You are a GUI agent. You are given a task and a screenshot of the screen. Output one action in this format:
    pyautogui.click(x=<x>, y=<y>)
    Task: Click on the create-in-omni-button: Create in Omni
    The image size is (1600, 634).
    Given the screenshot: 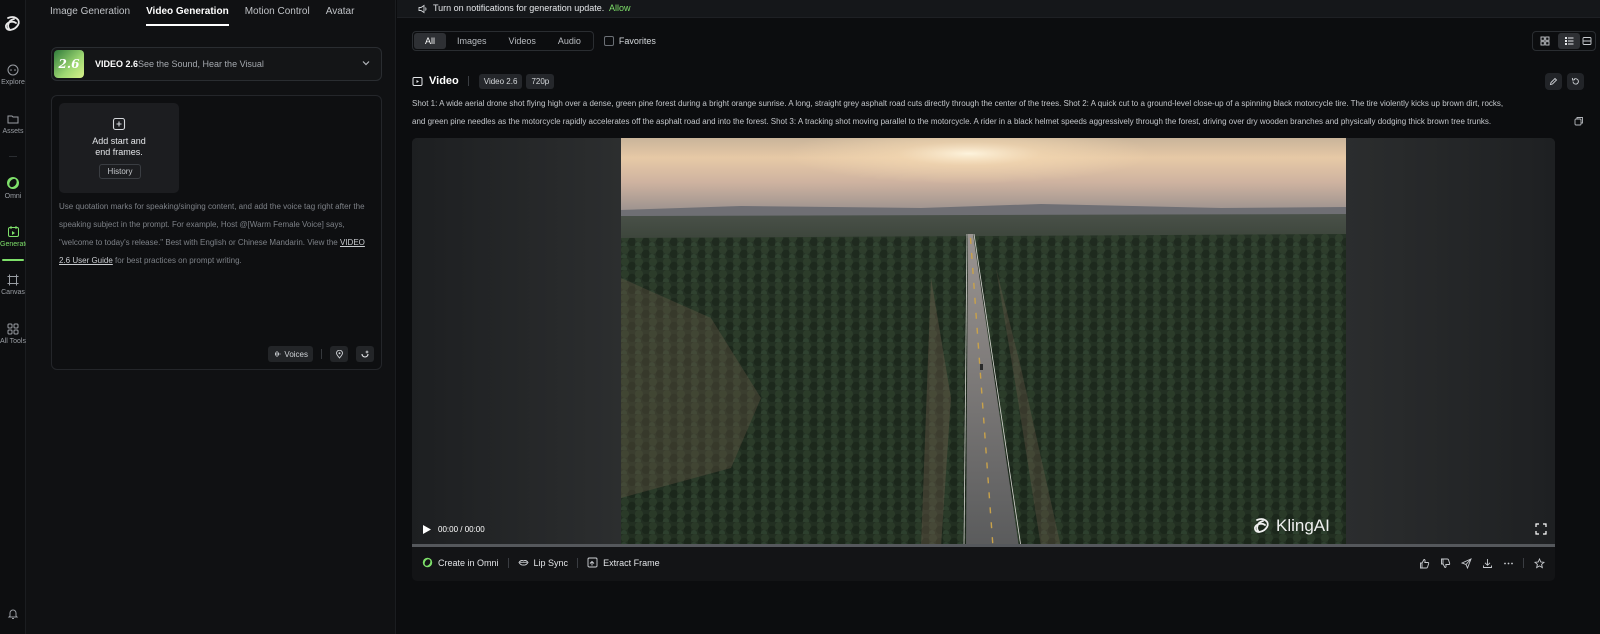 What is the action you would take?
    pyautogui.click(x=460, y=562)
    